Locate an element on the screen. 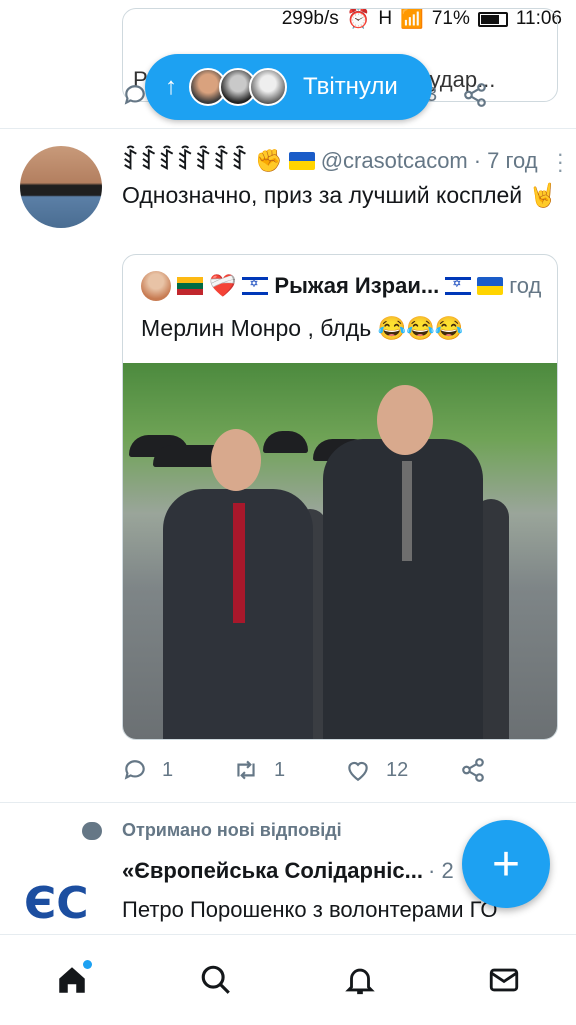  notification-title: Отримано нові відповіді is located at coordinates (232, 830).